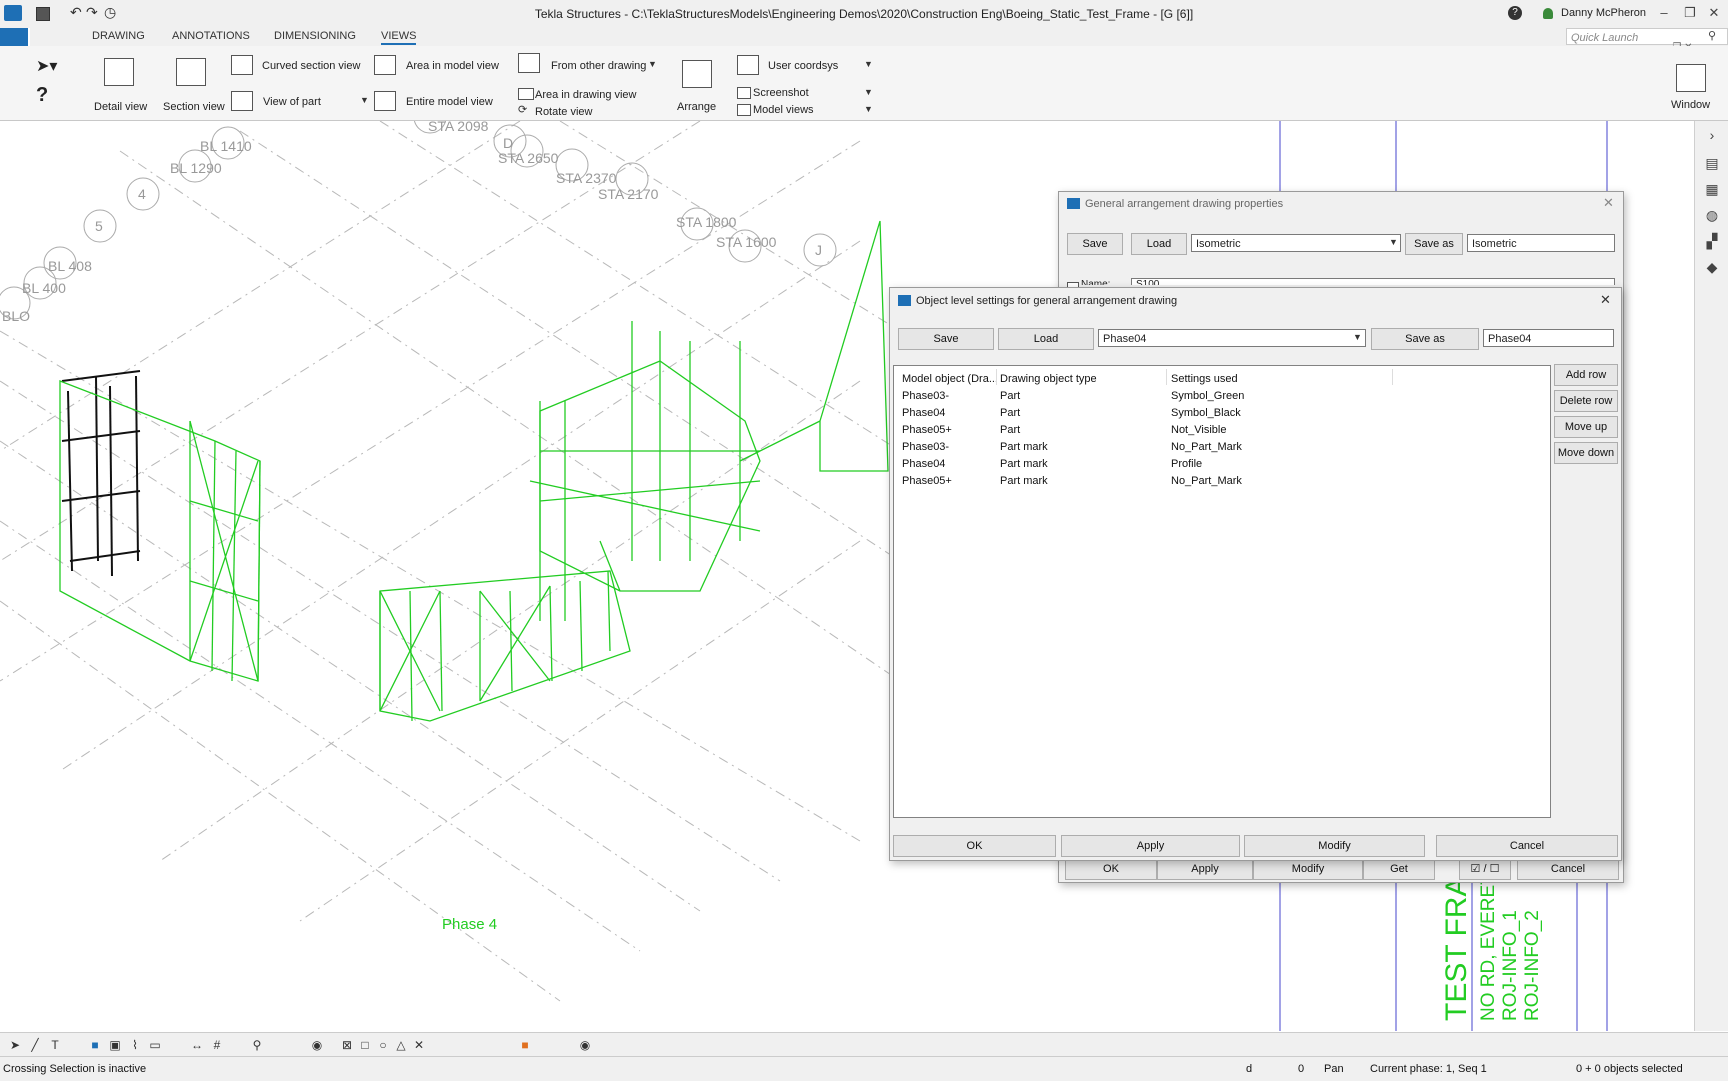  What do you see at coordinates (1714, 14) in the screenshot?
I see `close-button: ✕` at bounding box center [1714, 14].